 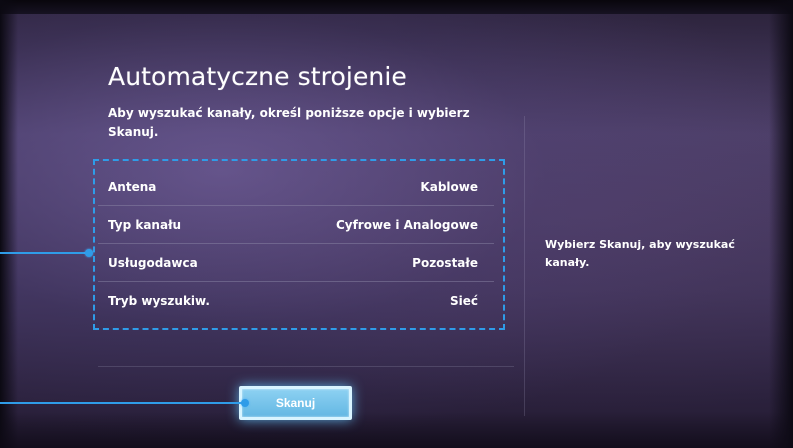 I want to click on option-label: Antena, so click(x=132, y=186).